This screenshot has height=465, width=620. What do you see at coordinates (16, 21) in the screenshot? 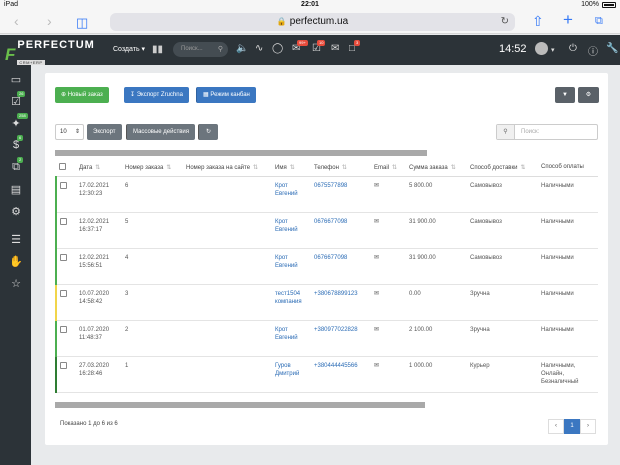
I see `back-icon: ‹` at bounding box center [16, 21].